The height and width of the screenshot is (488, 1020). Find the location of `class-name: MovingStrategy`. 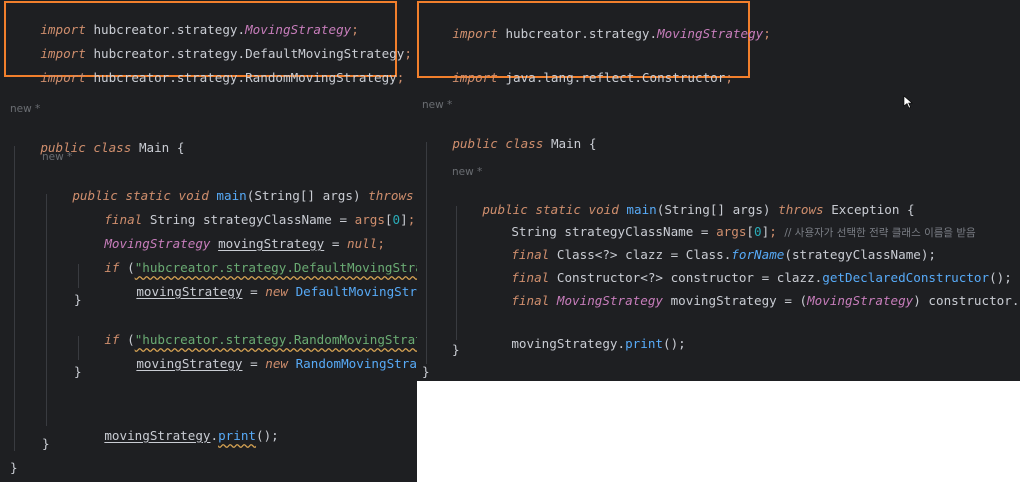

class-name: MovingStrategy is located at coordinates (710, 33).